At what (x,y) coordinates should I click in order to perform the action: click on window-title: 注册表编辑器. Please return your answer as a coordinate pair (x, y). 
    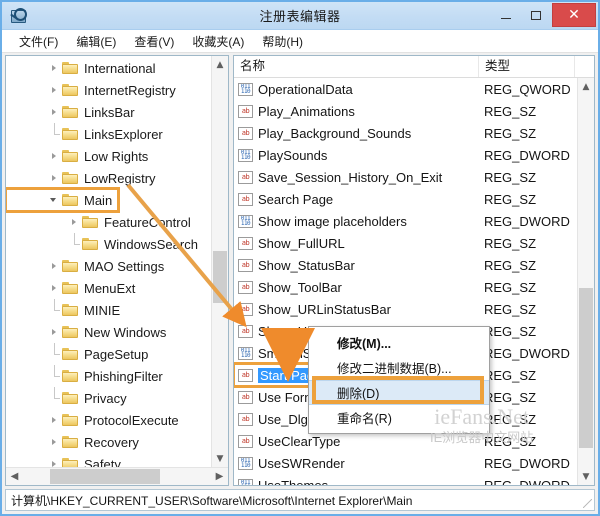
    Looking at the image, I should click on (300, 16).